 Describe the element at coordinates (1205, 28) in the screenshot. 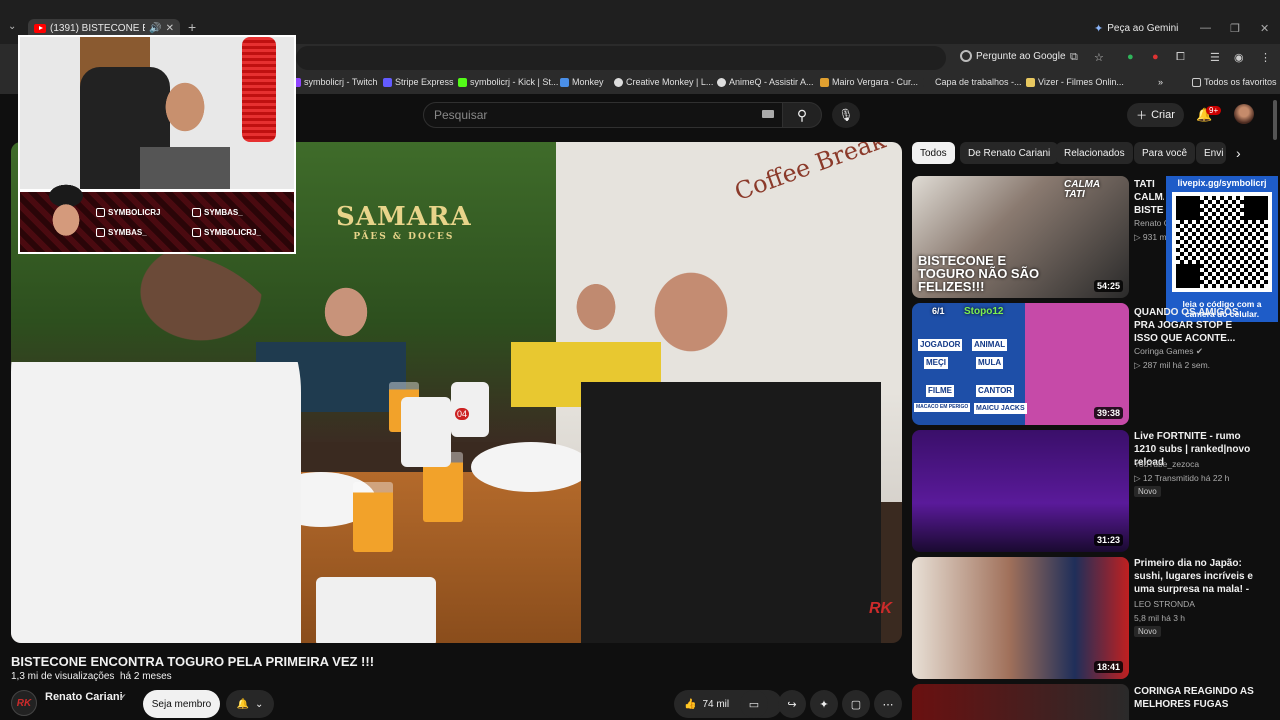

I see `minimize-icon: —` at that location.